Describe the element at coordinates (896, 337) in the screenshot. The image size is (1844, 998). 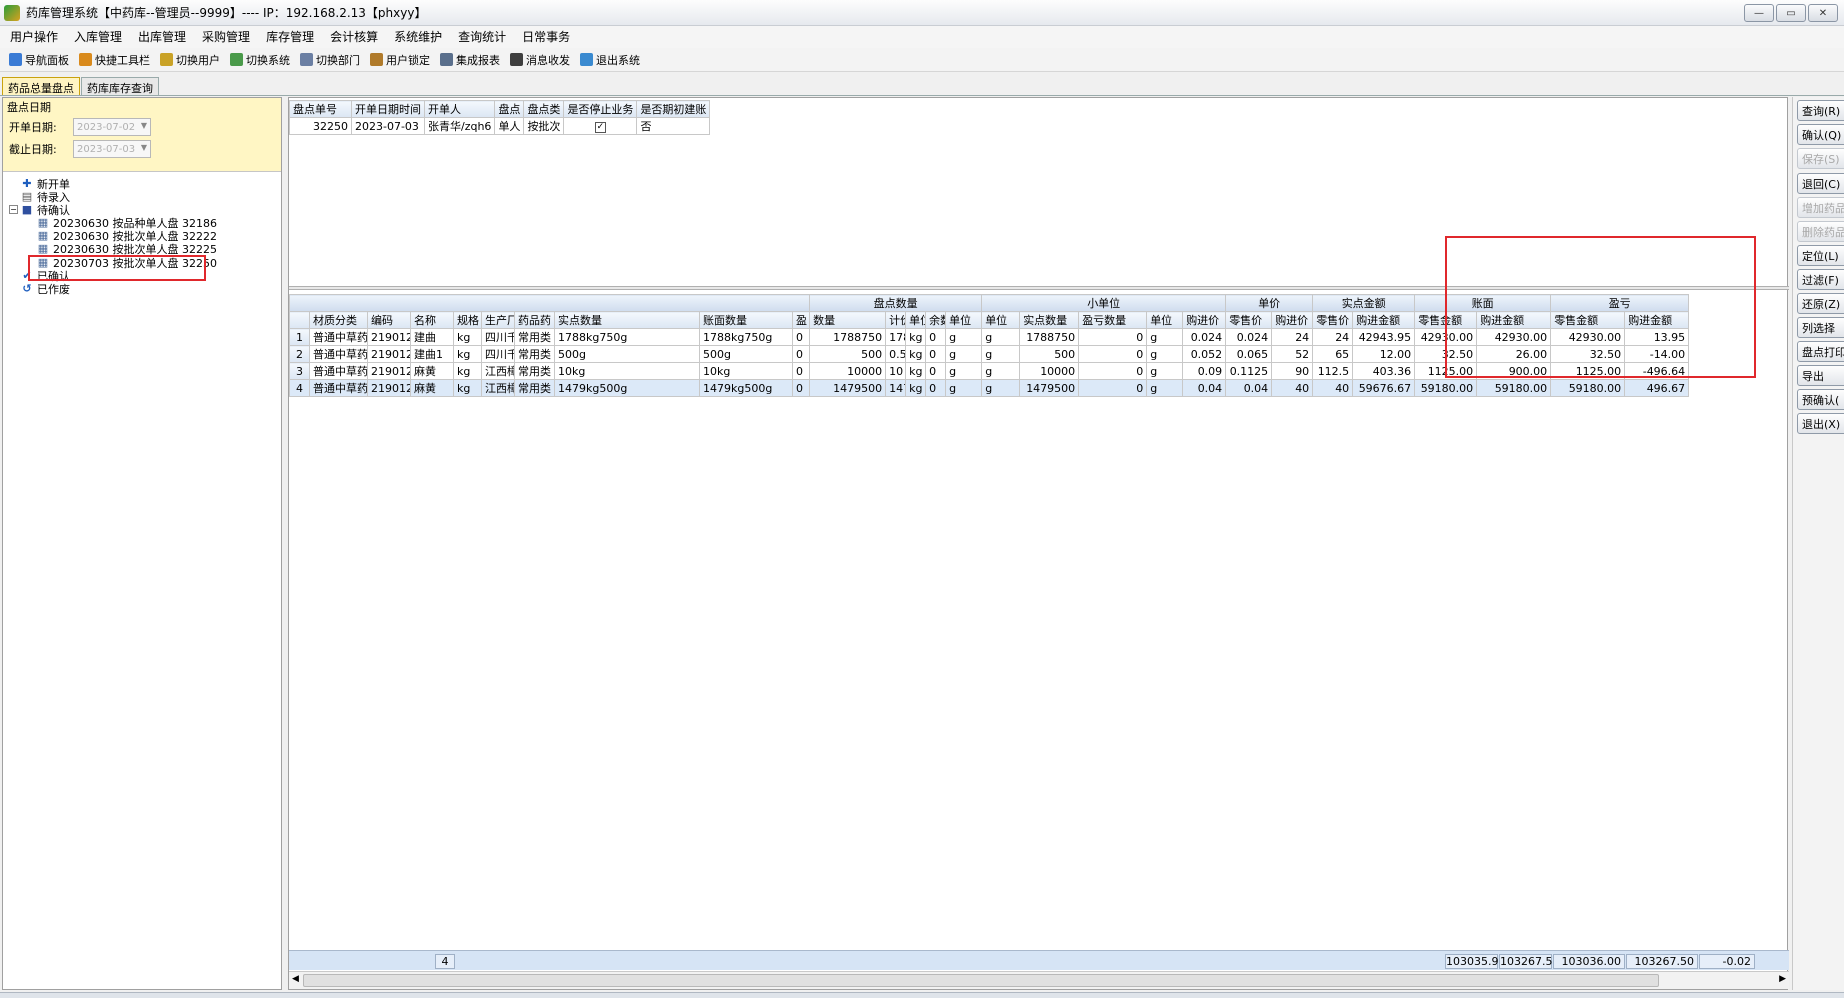
I see `detail-cell-price-unit: 1788` at that location.